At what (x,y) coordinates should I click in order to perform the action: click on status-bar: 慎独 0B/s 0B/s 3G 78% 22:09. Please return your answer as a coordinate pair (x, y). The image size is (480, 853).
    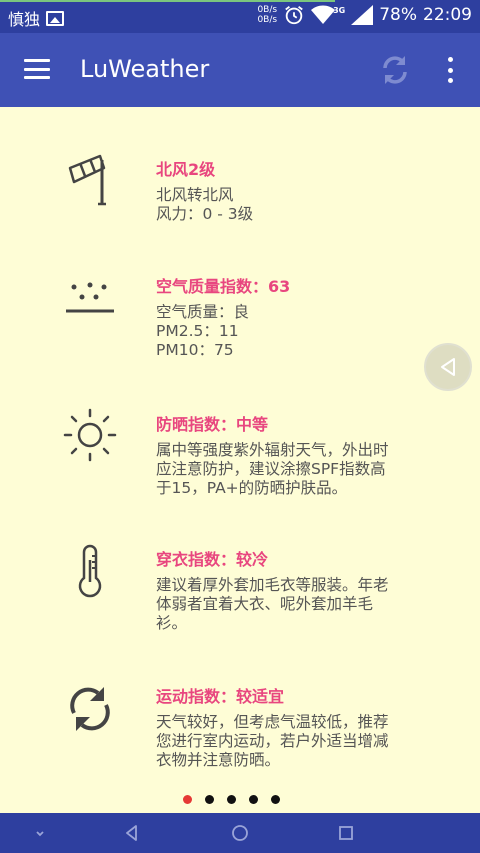
    Looking at the image, I should click on (240, 16).